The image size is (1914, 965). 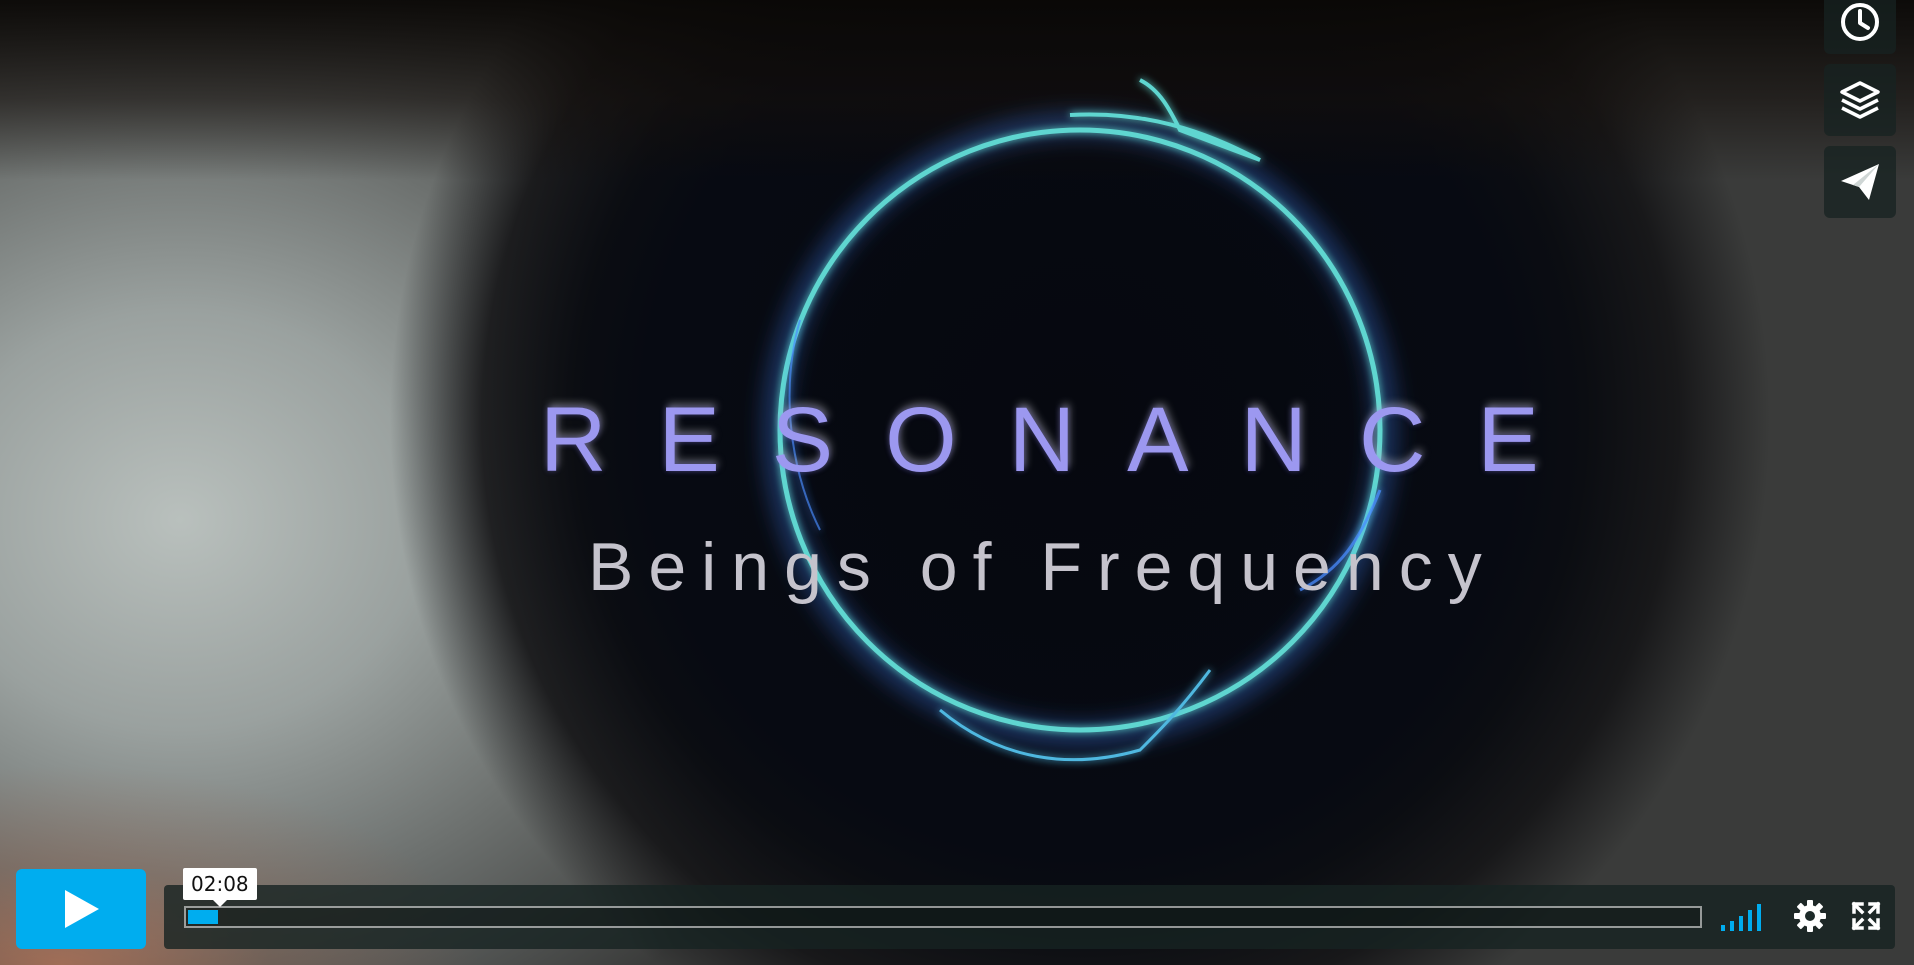 I want to click on fullscreen-button, so click(x=1866, y=916).